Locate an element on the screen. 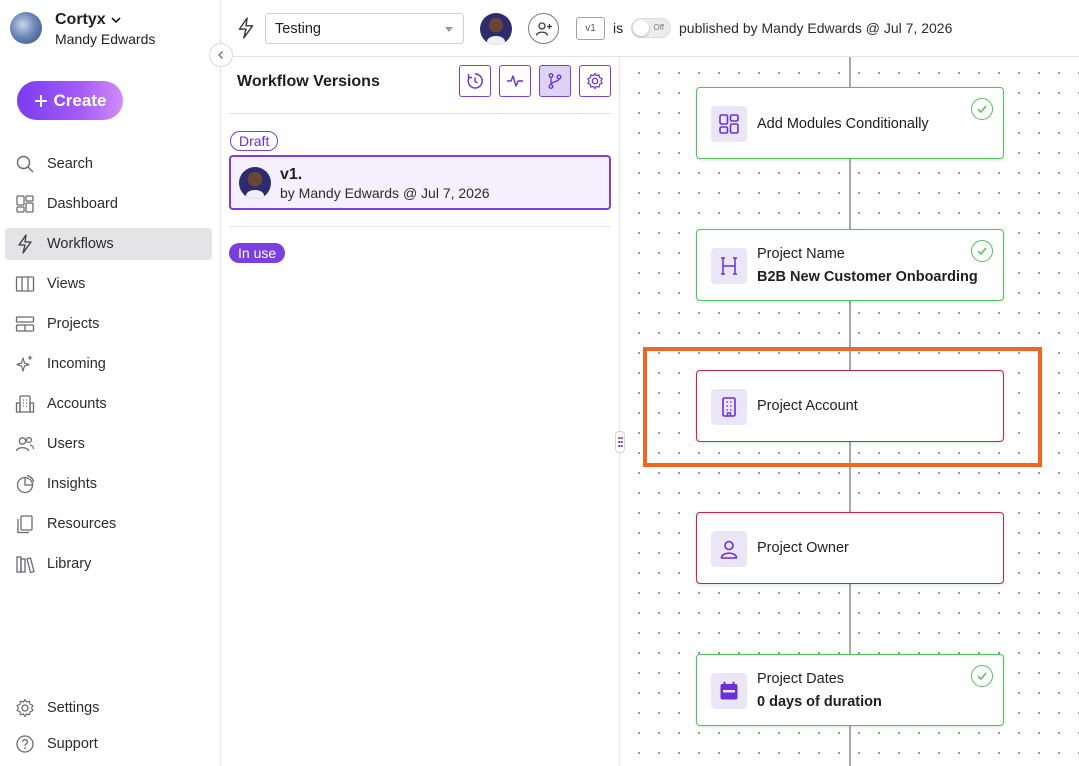  node-label: Add Modules Conditionally is located at coordinates (843, 124).